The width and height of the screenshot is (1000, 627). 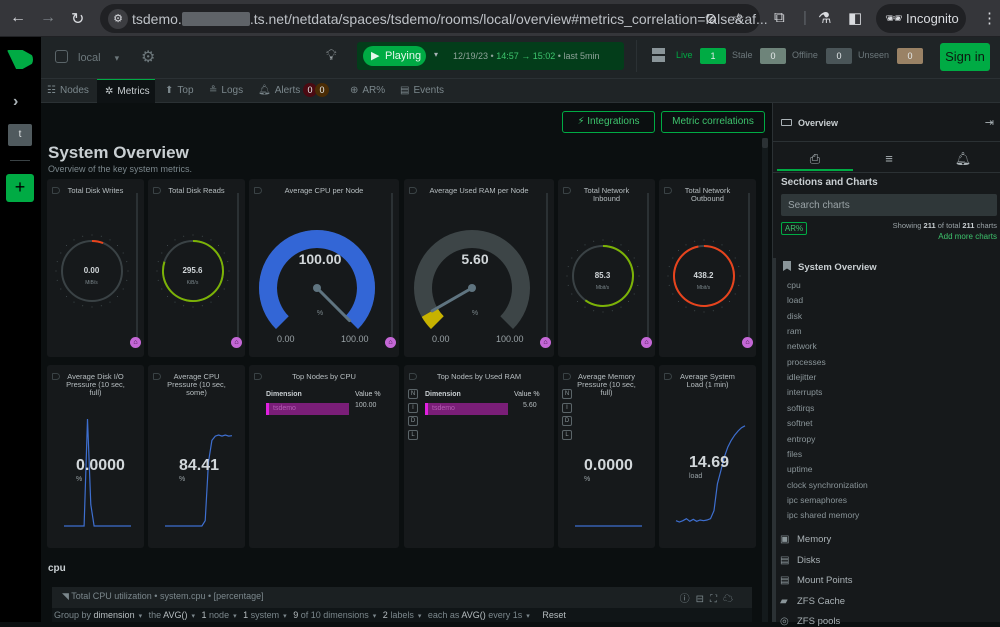 I want to click on toc-item: ram, so click(x=794, y=331).